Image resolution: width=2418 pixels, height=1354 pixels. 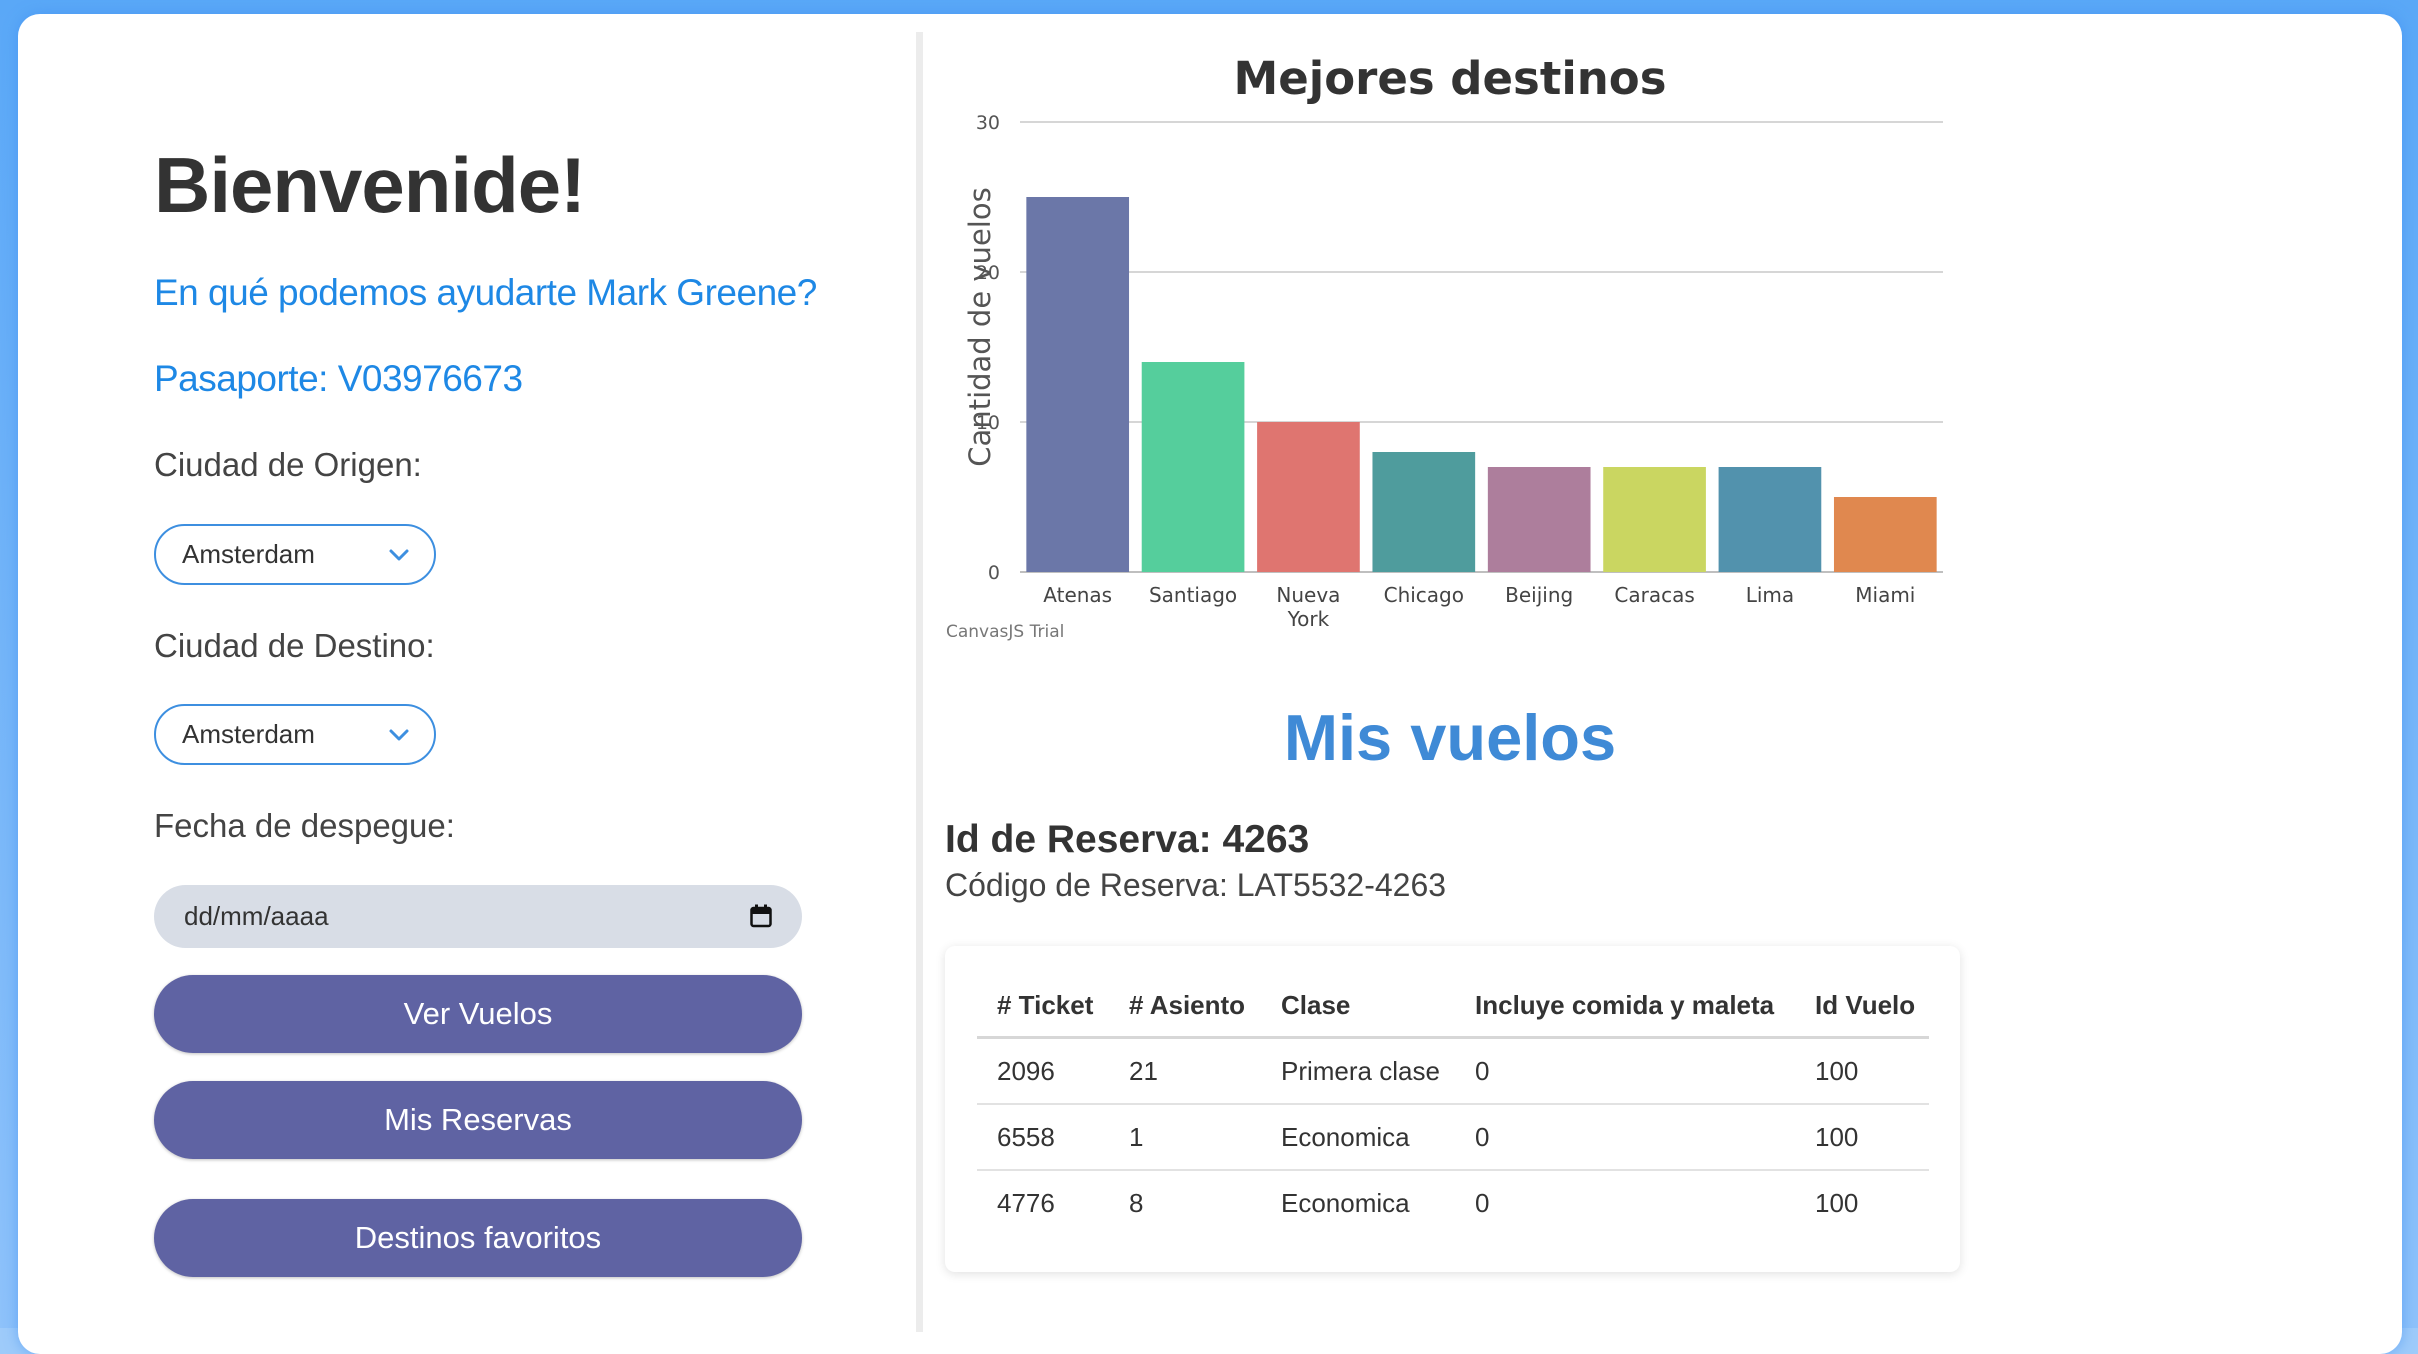 I want to click on greeting-text: En qué podemos ayudarte Mark Greene?, so click(x=485, y=292).